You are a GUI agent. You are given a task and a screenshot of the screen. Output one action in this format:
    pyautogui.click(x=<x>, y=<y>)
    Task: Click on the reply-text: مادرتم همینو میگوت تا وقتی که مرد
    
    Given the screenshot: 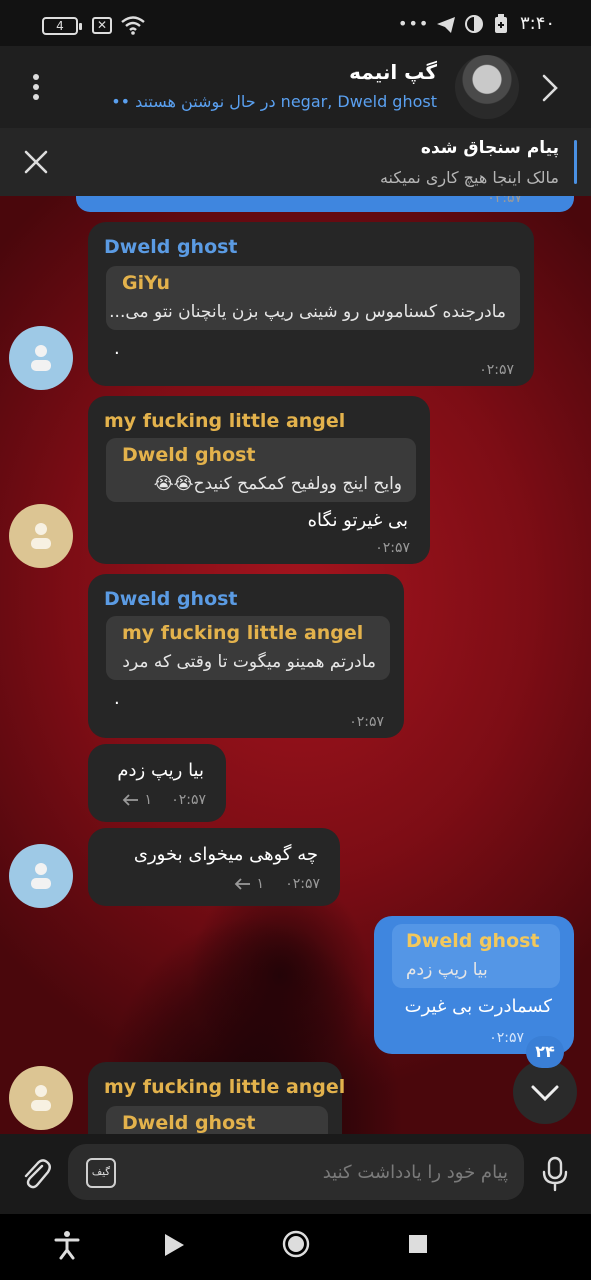 What is the action you would take?
    pyautogui.click(x=249, y=662)
    